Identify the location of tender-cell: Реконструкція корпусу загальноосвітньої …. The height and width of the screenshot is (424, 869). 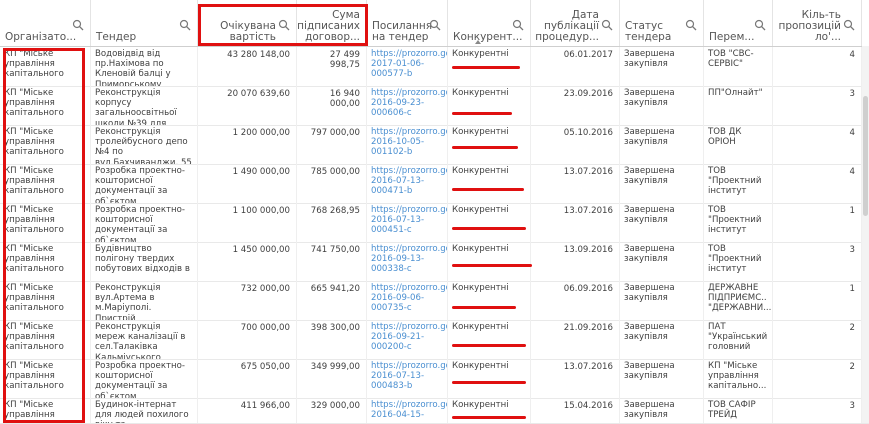
(144, 105).